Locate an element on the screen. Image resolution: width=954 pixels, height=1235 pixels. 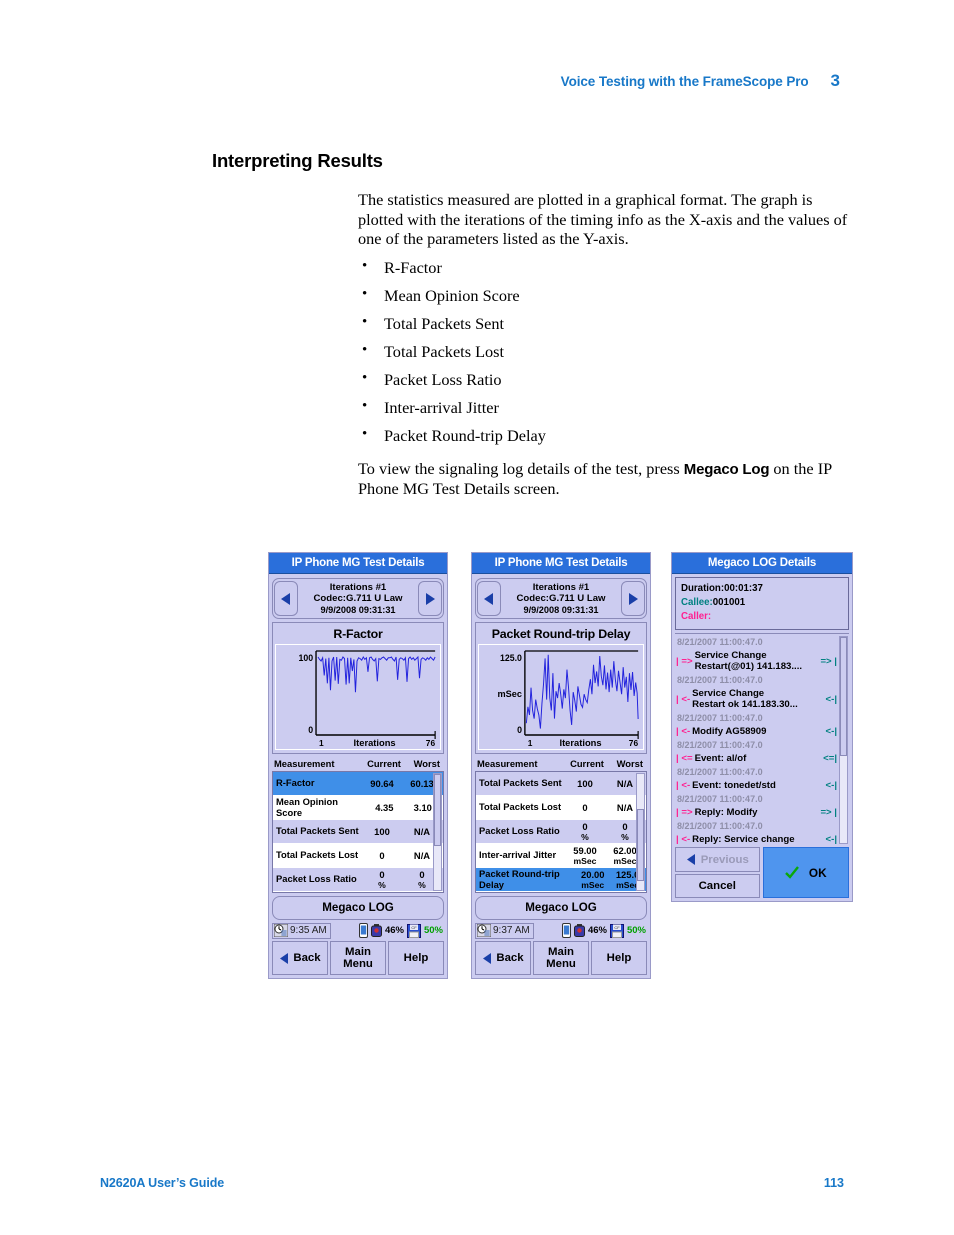
device1-button-row: Back Main Menu Help is located at coordinates (358, 958).